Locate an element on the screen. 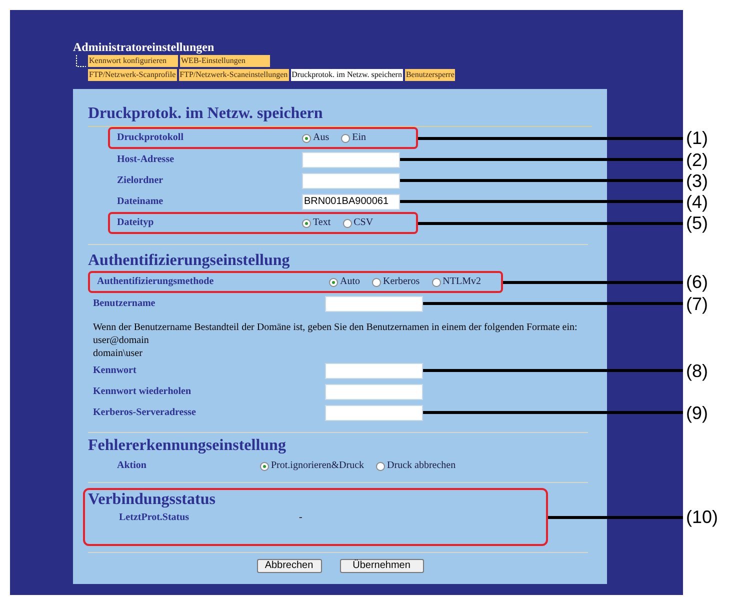 This screenshot has width=730, height=597. nav-tab: WEB-Einstellungen is located at coordinates (225, 61).